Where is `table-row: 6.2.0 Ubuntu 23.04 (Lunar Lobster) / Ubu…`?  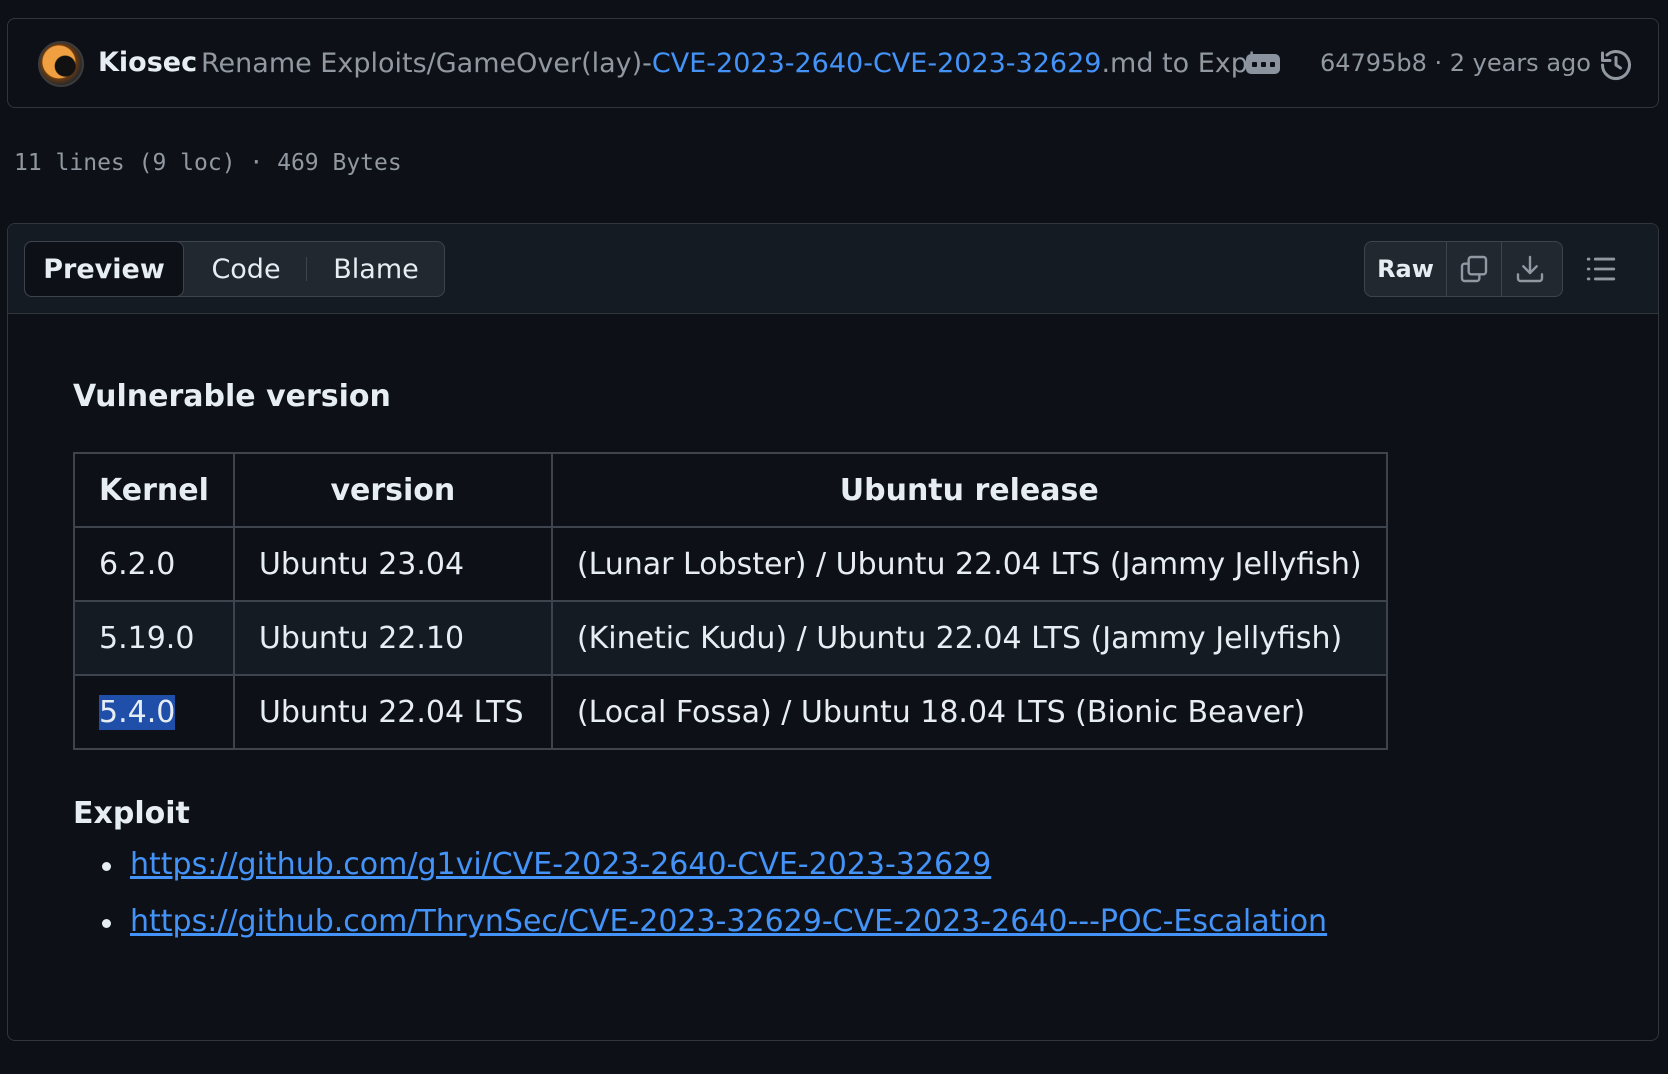
table-row: 6.2.0 Ubuntu 23.04 (Lunar Lobster) / Ubu… is located at coordinates (730, 564).